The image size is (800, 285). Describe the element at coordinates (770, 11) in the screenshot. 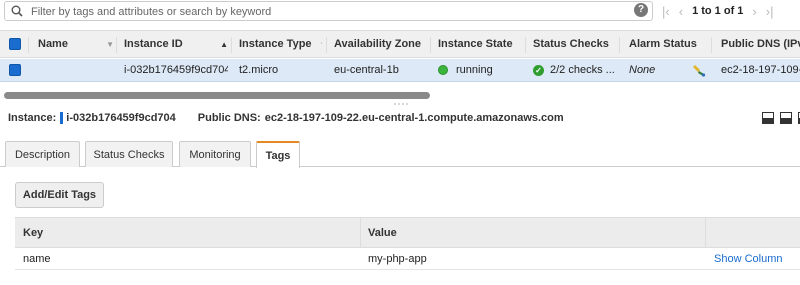

I see `last-page-icon: ›|` at that location.